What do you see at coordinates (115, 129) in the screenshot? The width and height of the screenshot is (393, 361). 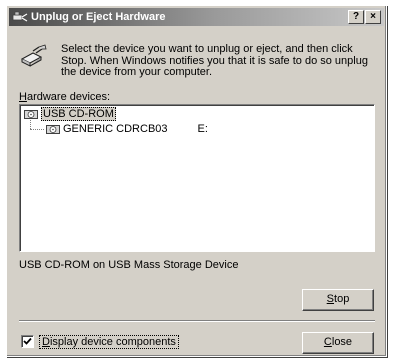 I see `tree-item-label: GENERIC CDRCB03` at bounding box center [115, 129].